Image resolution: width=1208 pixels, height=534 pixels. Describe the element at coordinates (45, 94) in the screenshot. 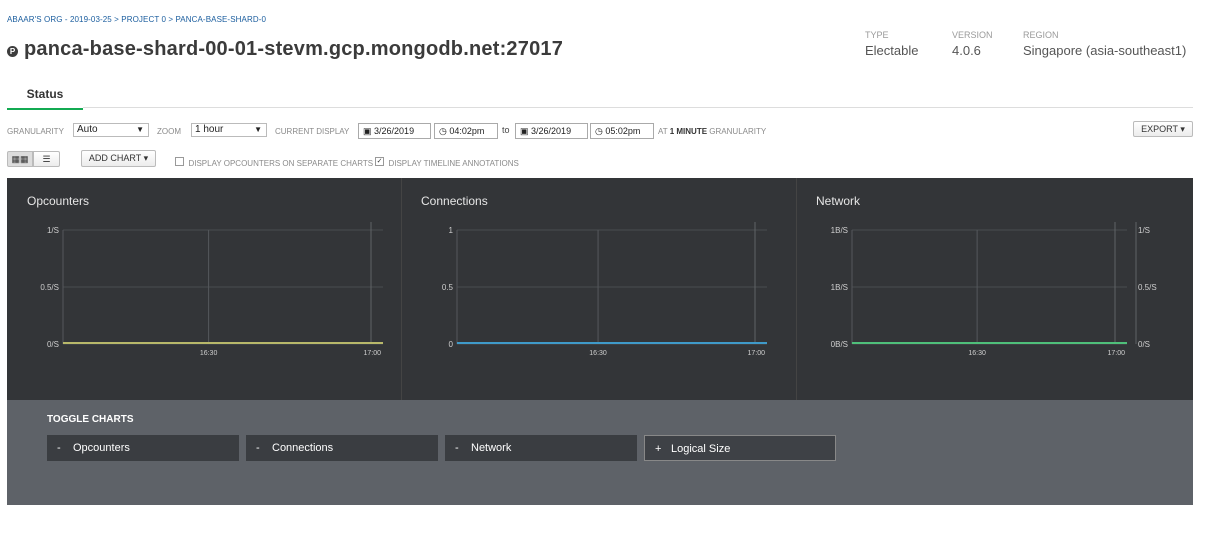

I see `tab-status-label: Status` at that location.